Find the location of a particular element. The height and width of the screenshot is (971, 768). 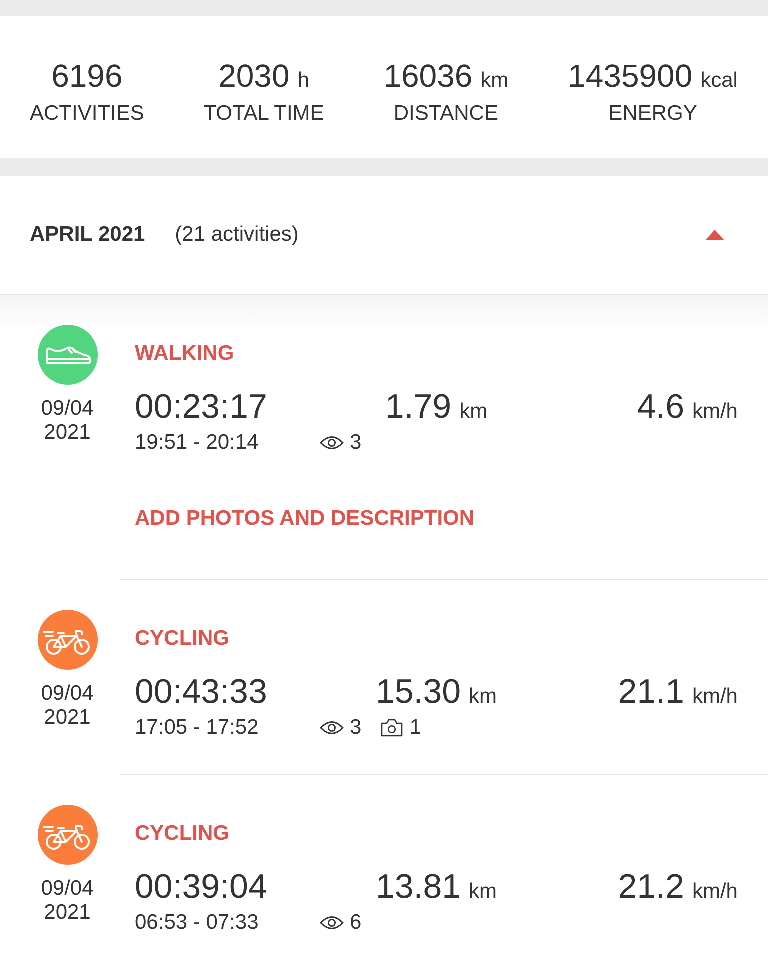

photo-count: 1 is located at coordinates (416, 728).